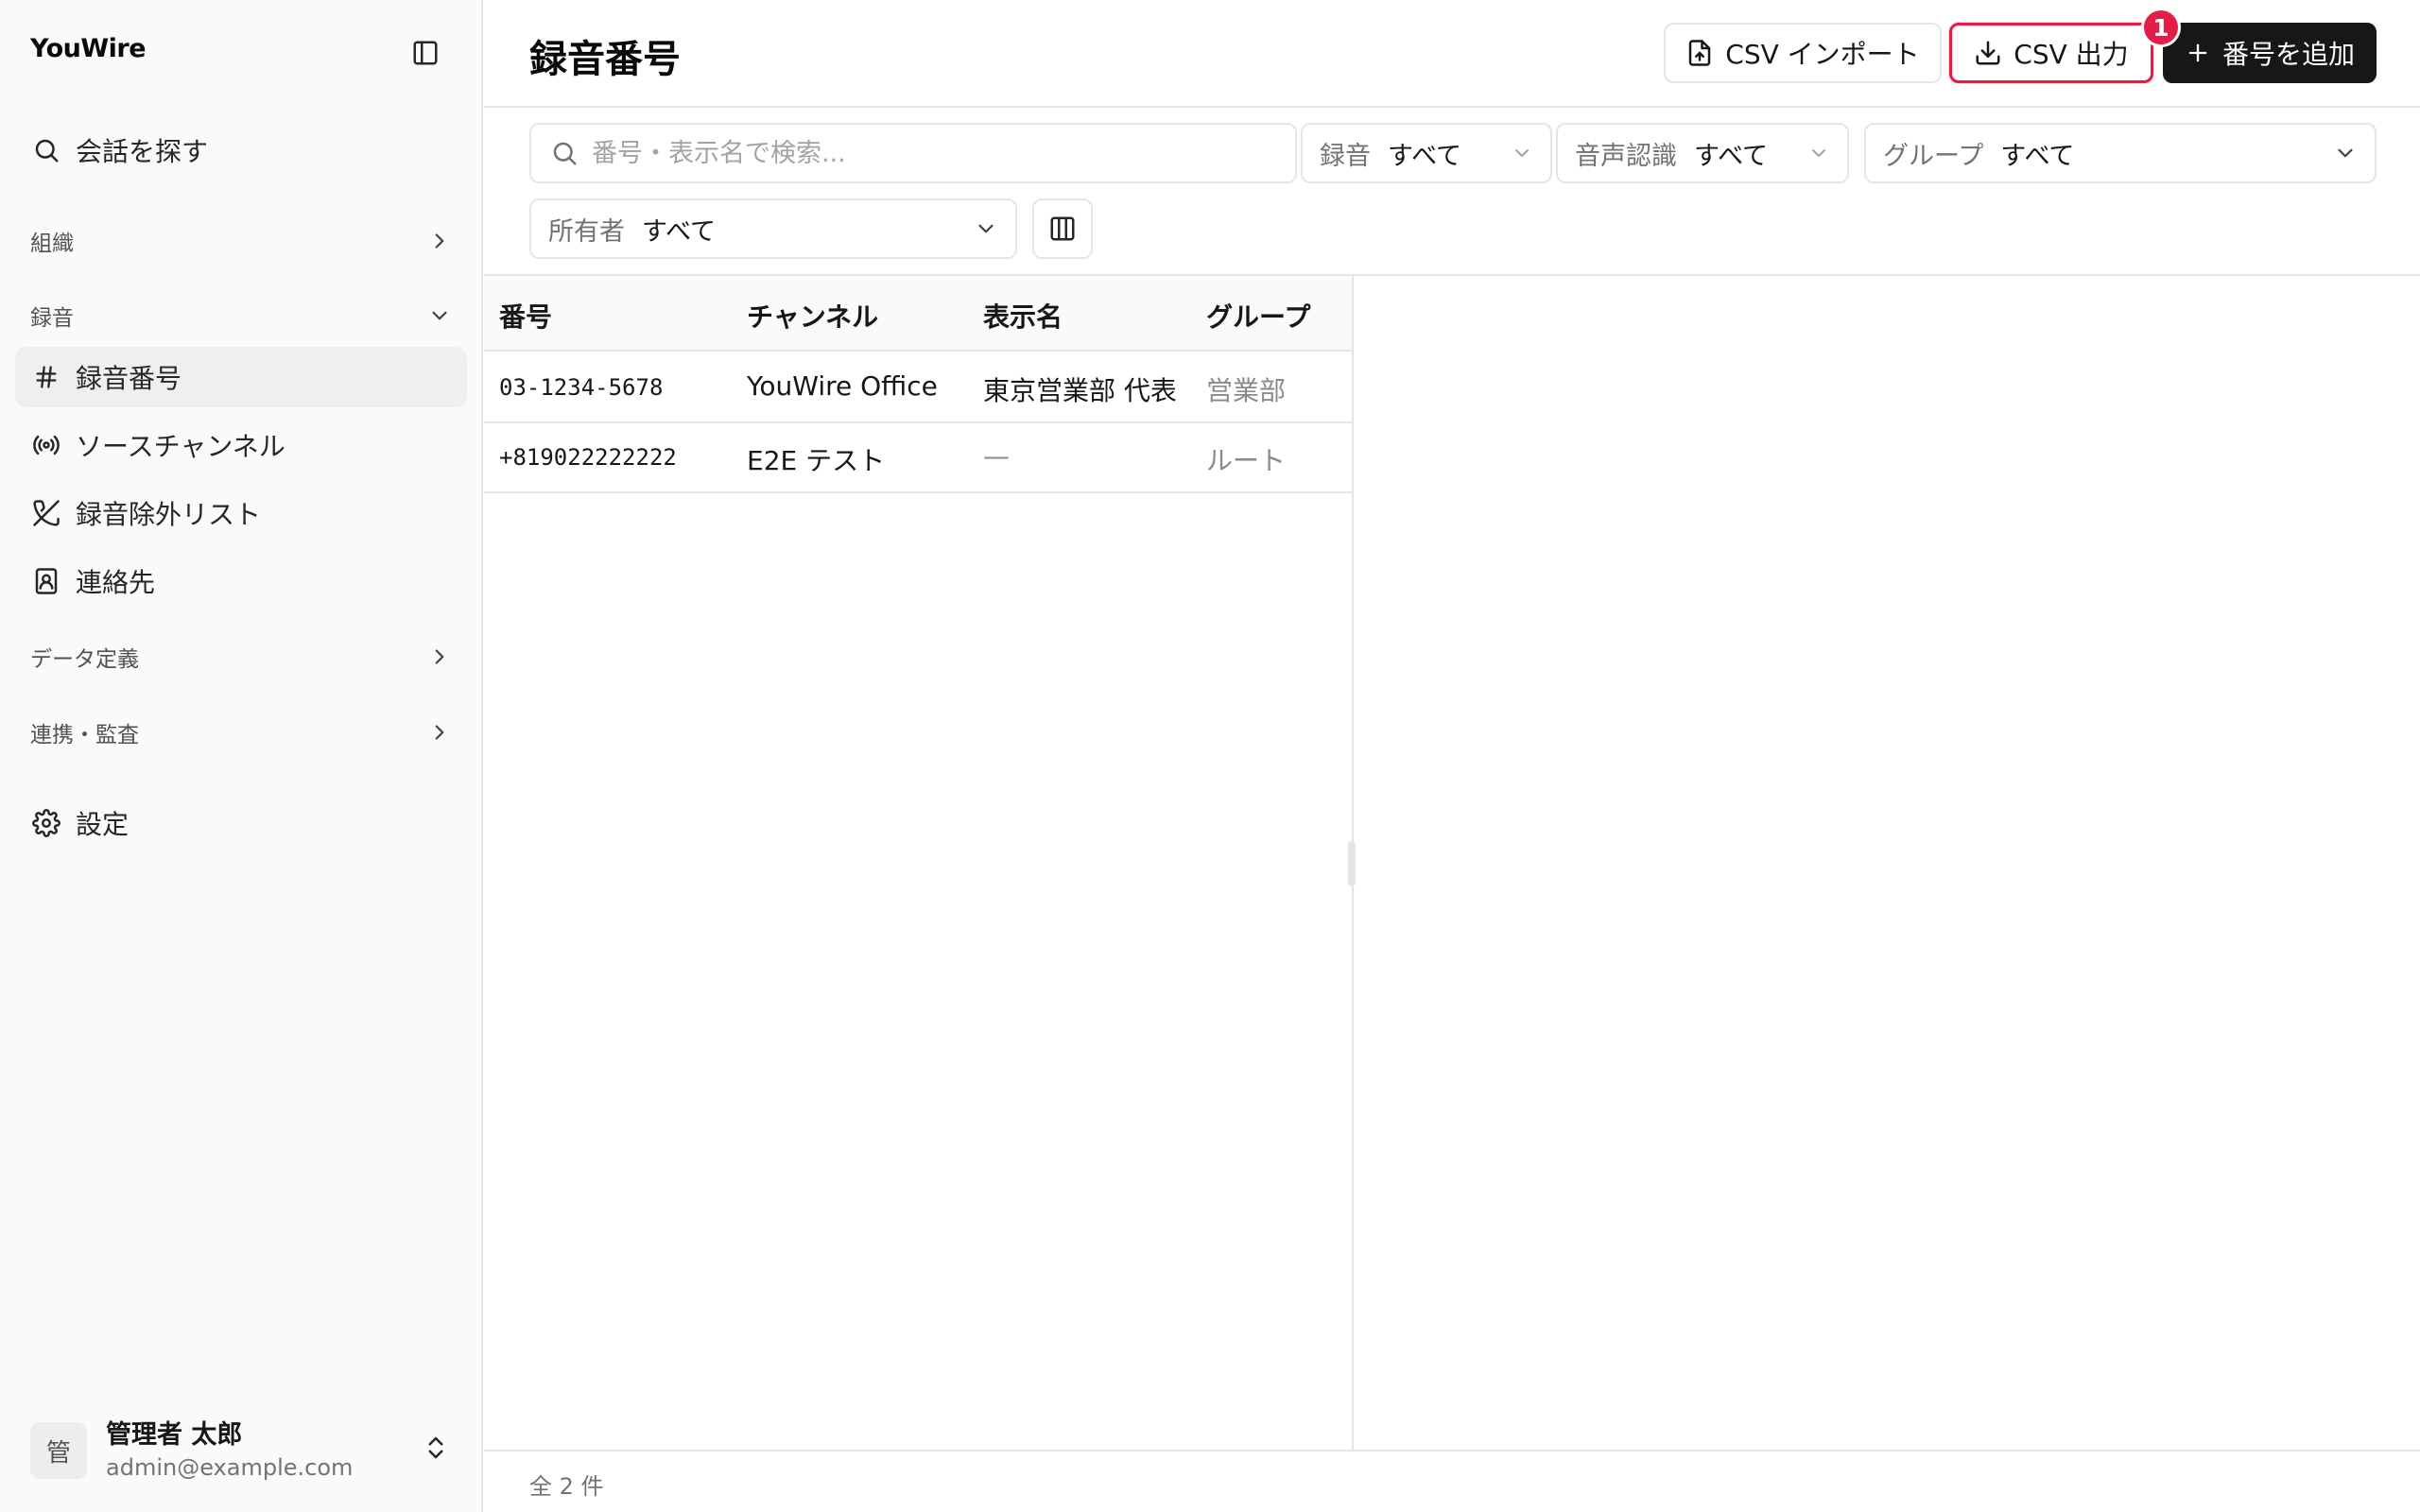  I want to click on filter-label: 所有者, so click(586, 231).